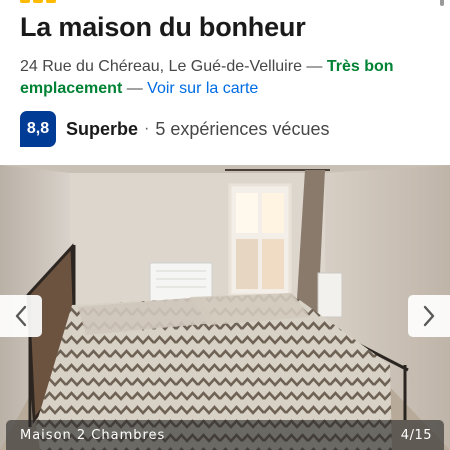 This screenshot has height=450, width=450. What do you see at coordinates (225, 435) in the screenshot?
I see `photo-caption-bar: Maison 2 Chambres 4/15` at bounding box center [225, 435].